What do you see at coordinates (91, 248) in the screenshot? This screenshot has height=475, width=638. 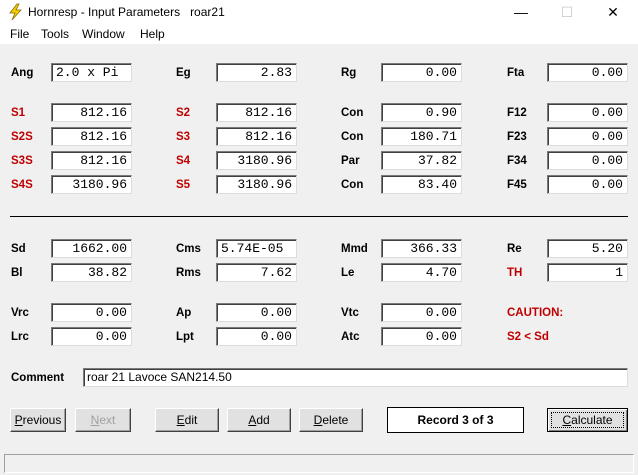 I see `sd-field: 1662.00` at bounding box center [91, 248].